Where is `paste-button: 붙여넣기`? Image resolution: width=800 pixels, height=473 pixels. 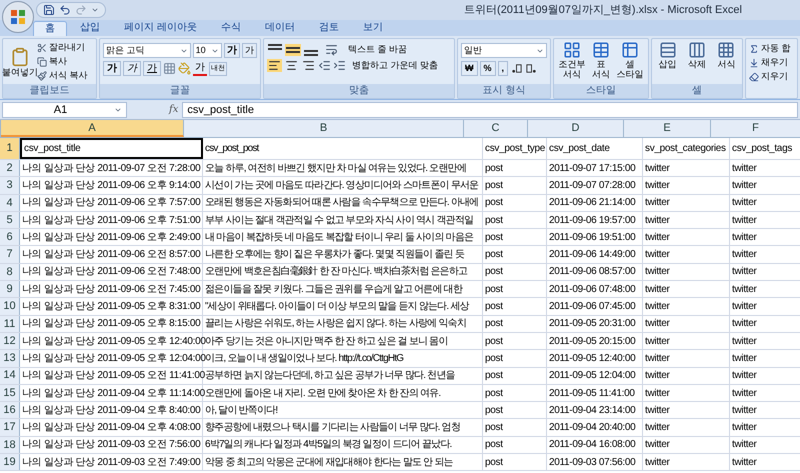
paste-button: 붙여넣기 is located at coordinates (20, 61).